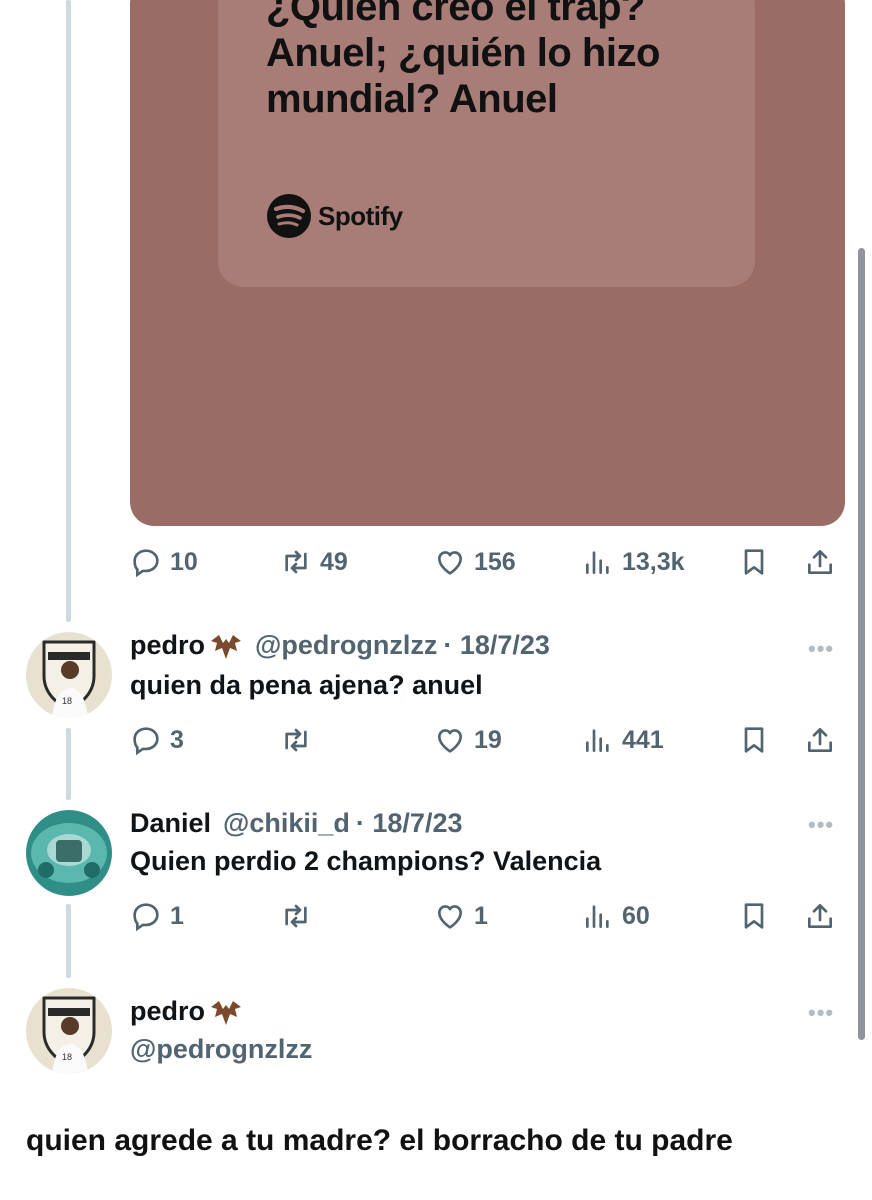  Describe the element at coordinates (360, 215) in the screenshot. I see `spotify-wordmark: Spotify` at that location.